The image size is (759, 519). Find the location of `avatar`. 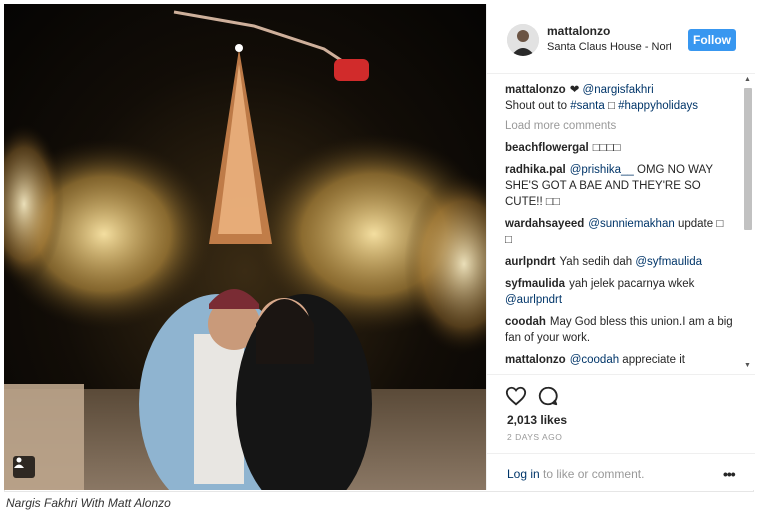

avatar is located at coordinates (523, 40).